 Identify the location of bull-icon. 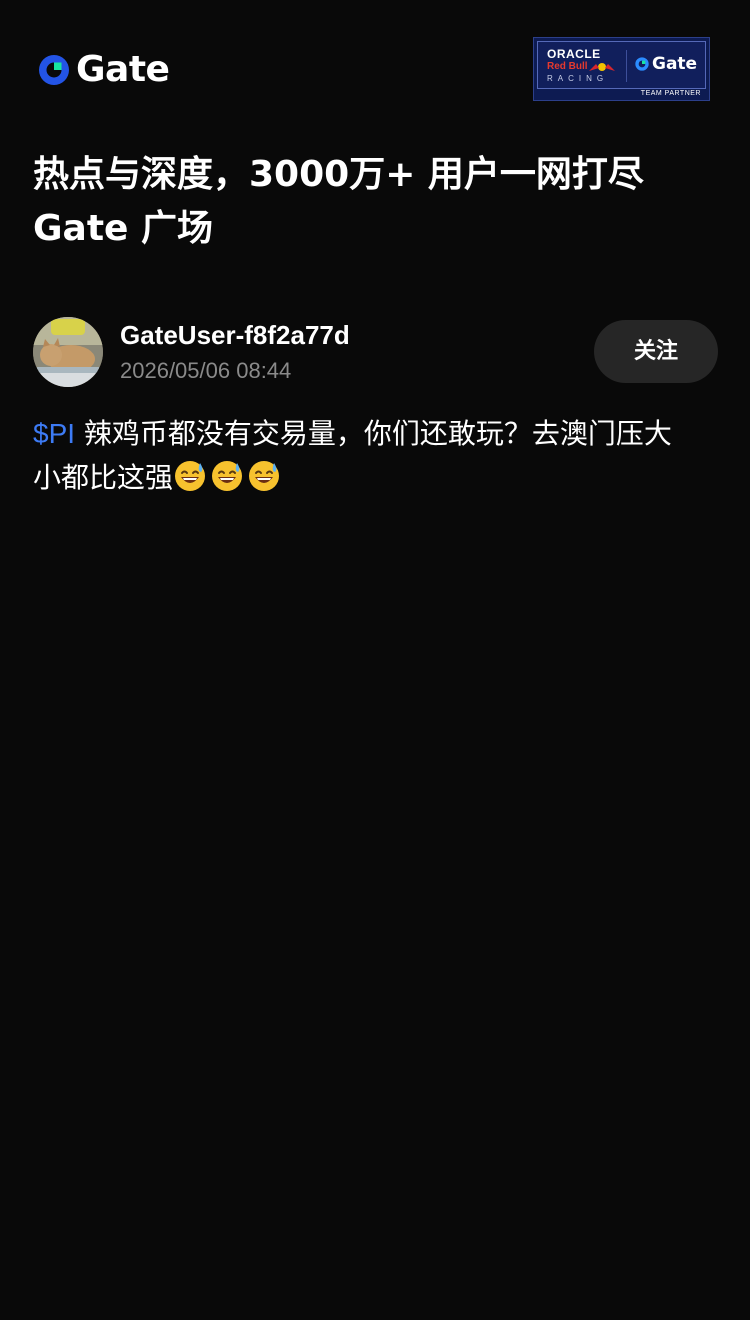
(602, 67).